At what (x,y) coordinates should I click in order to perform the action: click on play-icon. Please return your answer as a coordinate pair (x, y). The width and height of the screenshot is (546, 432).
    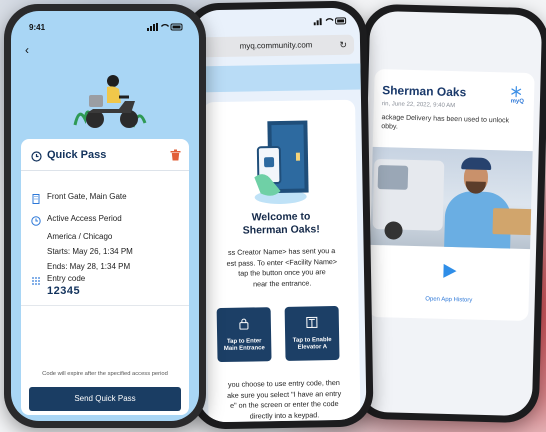
    Looking at the image, I should click on (449, 273).